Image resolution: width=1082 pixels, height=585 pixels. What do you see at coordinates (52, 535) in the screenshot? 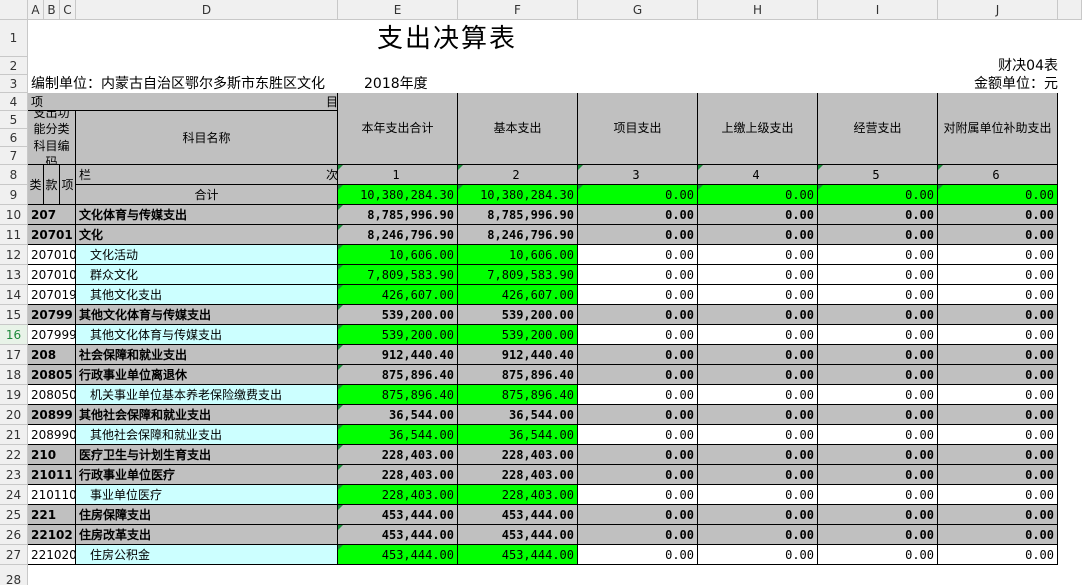
I see `subject-code: 22102` at bounding box center [52, 535].